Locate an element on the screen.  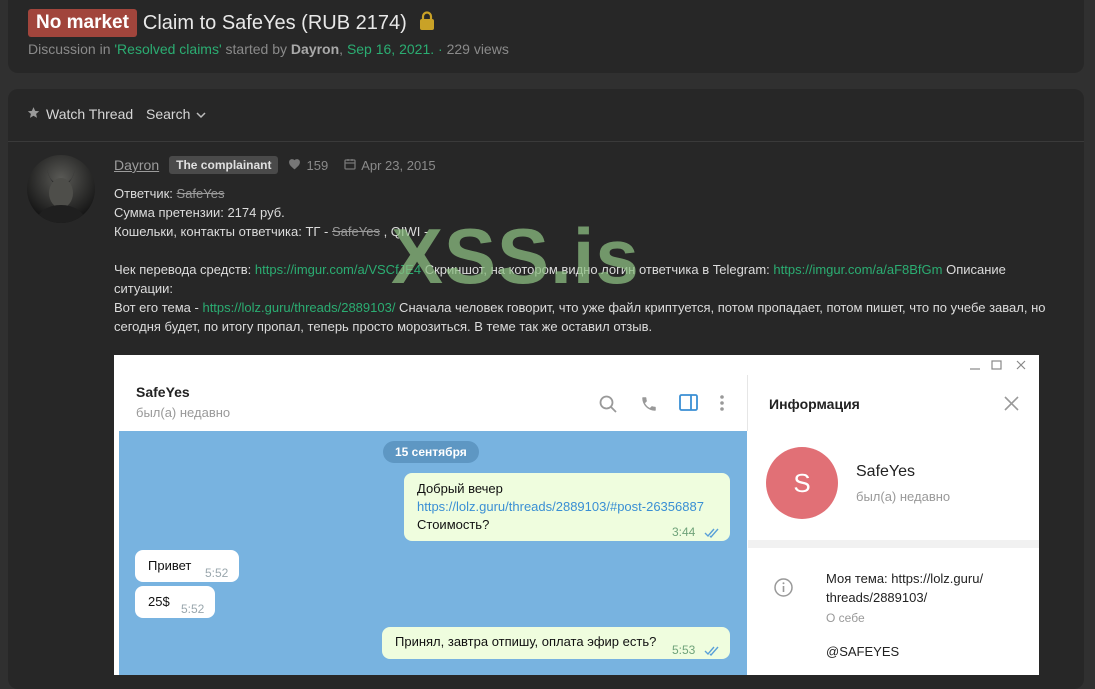
contacts-label: Кошельки, контакты ответчика: ТГ - is located at coordinates (223, 231).